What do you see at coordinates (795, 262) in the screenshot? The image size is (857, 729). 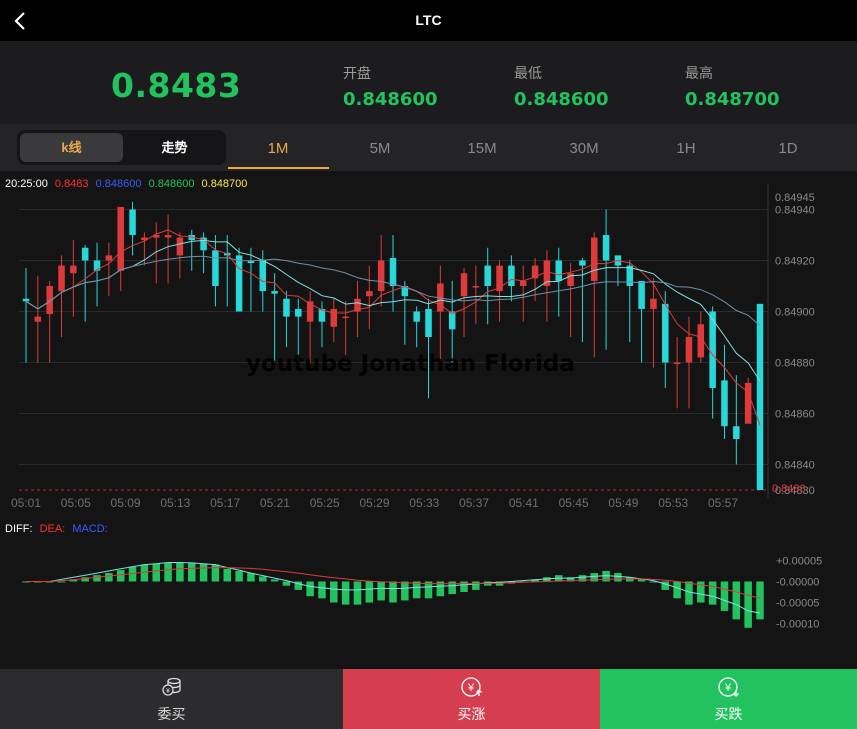 I see `y-tick-label: 0.84920` at bounding box center [795, 262].